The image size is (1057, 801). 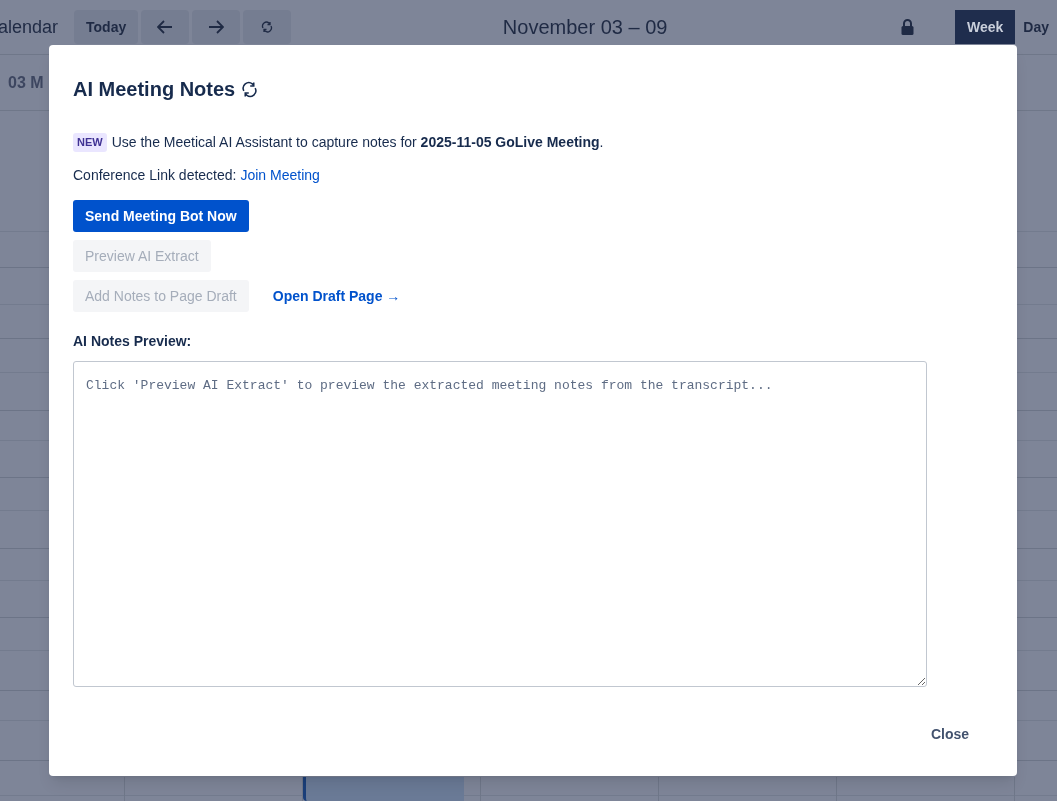 I want to click on conference-label: Conference Link detected:, so click(x=155, y=175).